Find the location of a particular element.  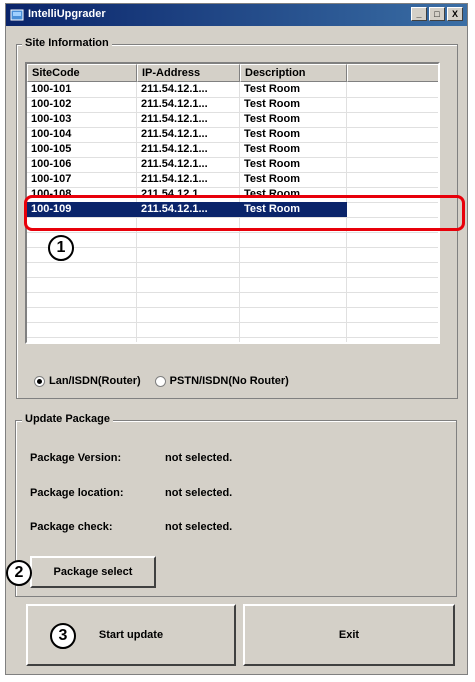

title-bar: IntelliUpgrader _ □ X is located at coordinates (236, 15).